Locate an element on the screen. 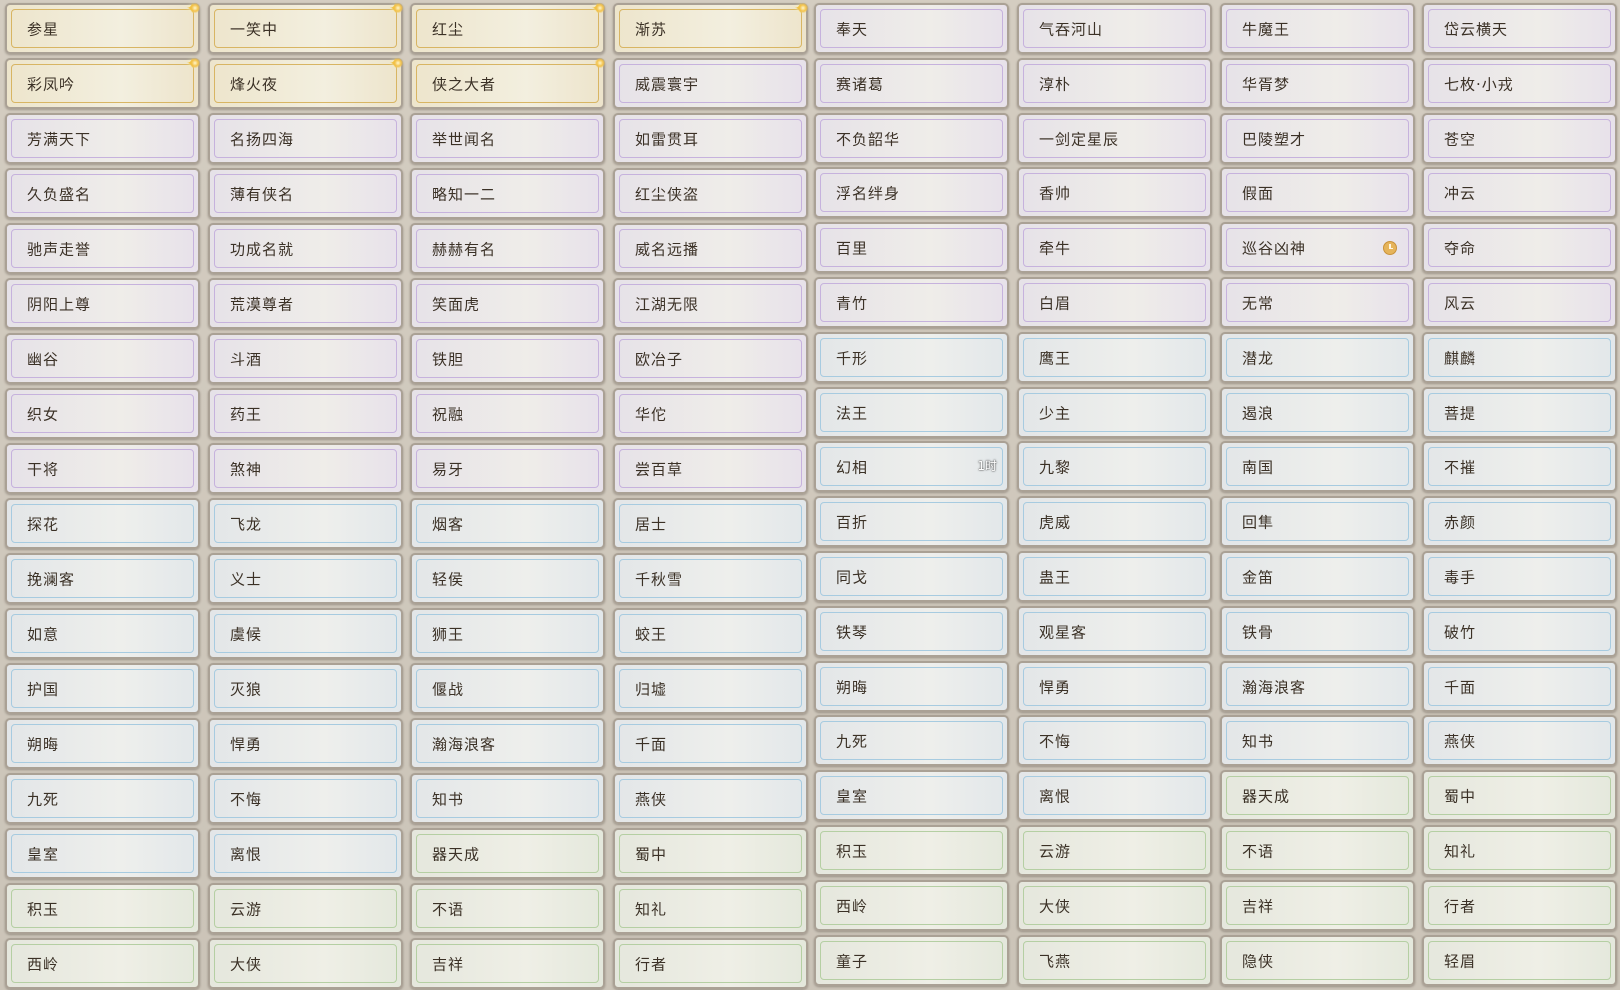  title-tile: 一笑中 ✦ is located at coordinates (305, 28).